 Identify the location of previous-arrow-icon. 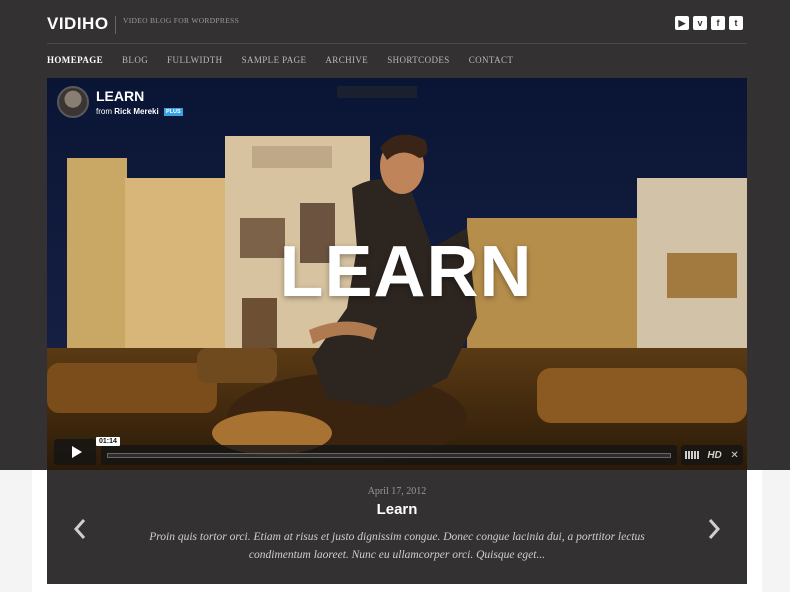
(80, 529).